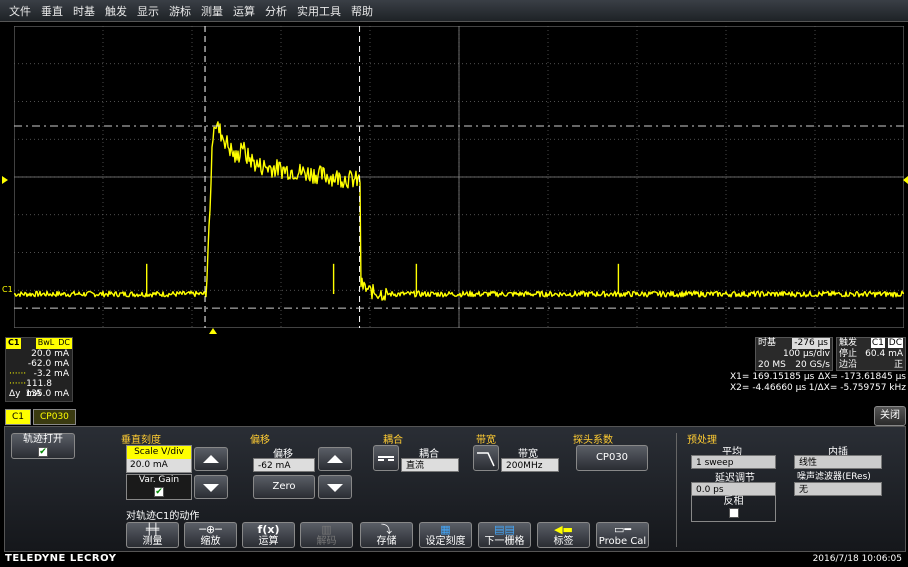 This screenshot has width=908, height=567. Describe the element at coordinates (43, 446) in the screenshot. I see `trace-on-toggle: 轨迹打开 ✔` at that location.